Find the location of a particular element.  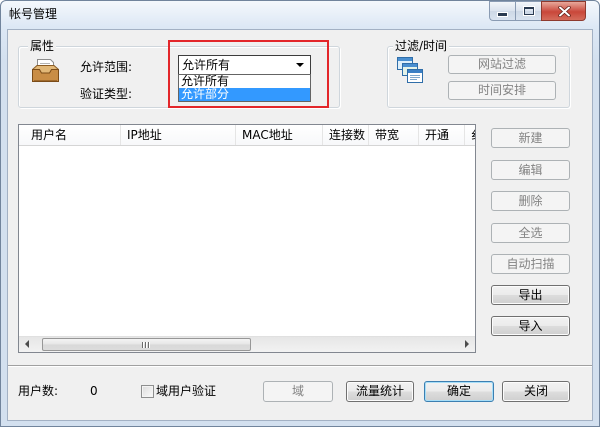

option-allow-partial: 允许部分 is located at coordinates (244, 94).